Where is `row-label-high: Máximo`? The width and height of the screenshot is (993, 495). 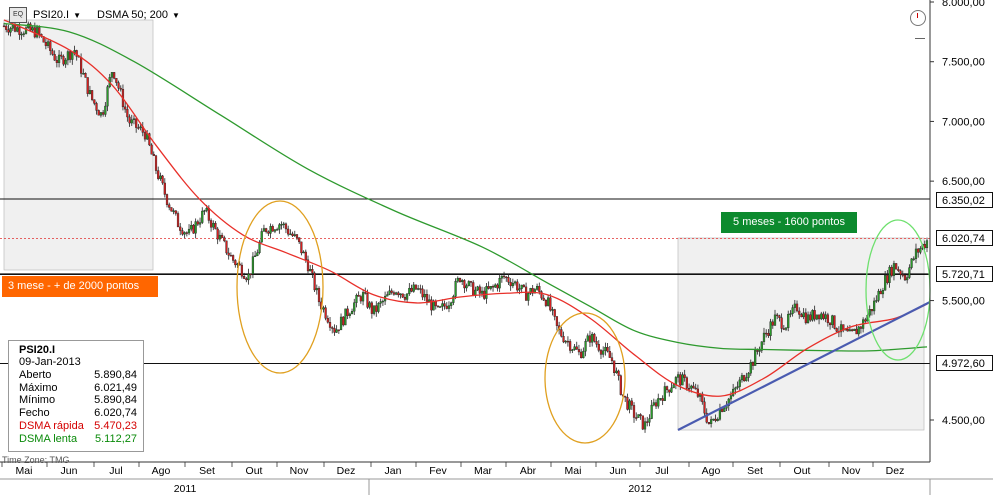
row-label-high: Máximo is located at coordinates (38, 387).